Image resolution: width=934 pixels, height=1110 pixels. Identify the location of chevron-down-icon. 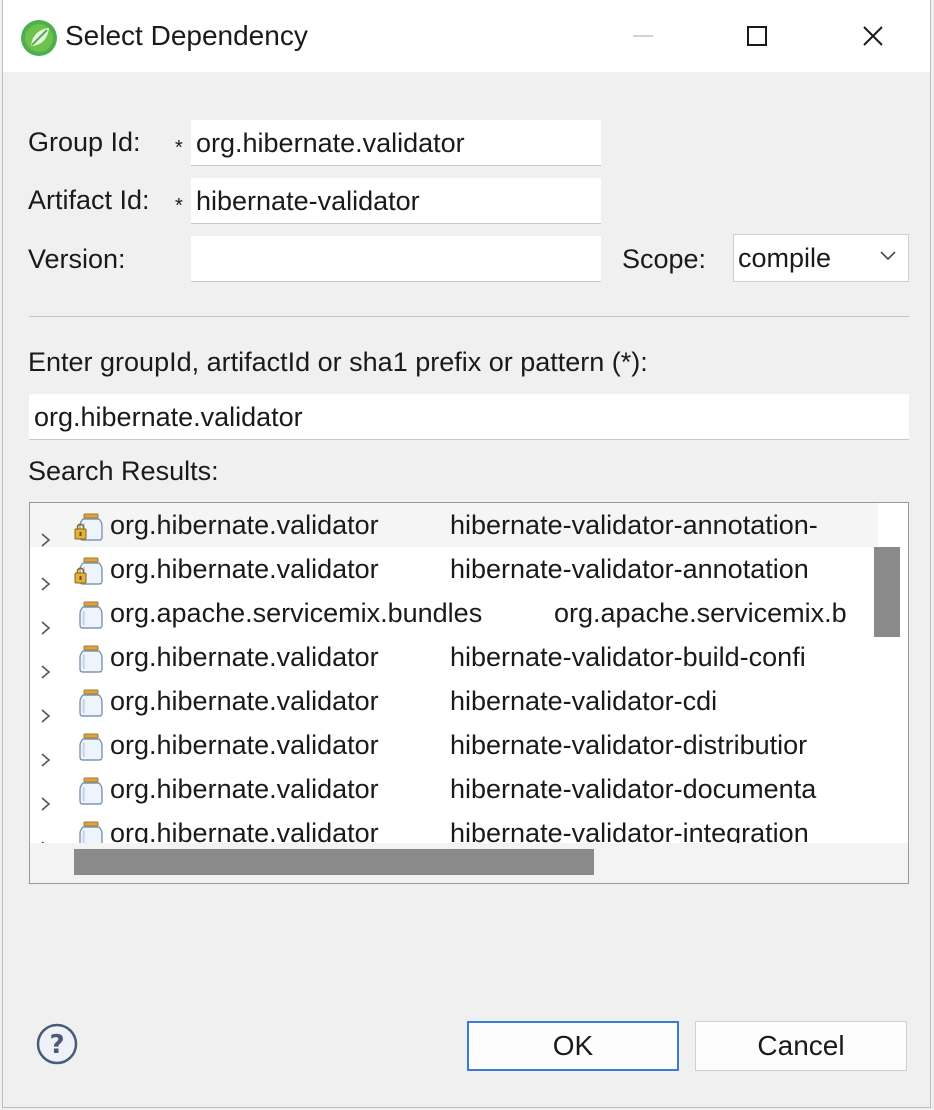
(888, 256).